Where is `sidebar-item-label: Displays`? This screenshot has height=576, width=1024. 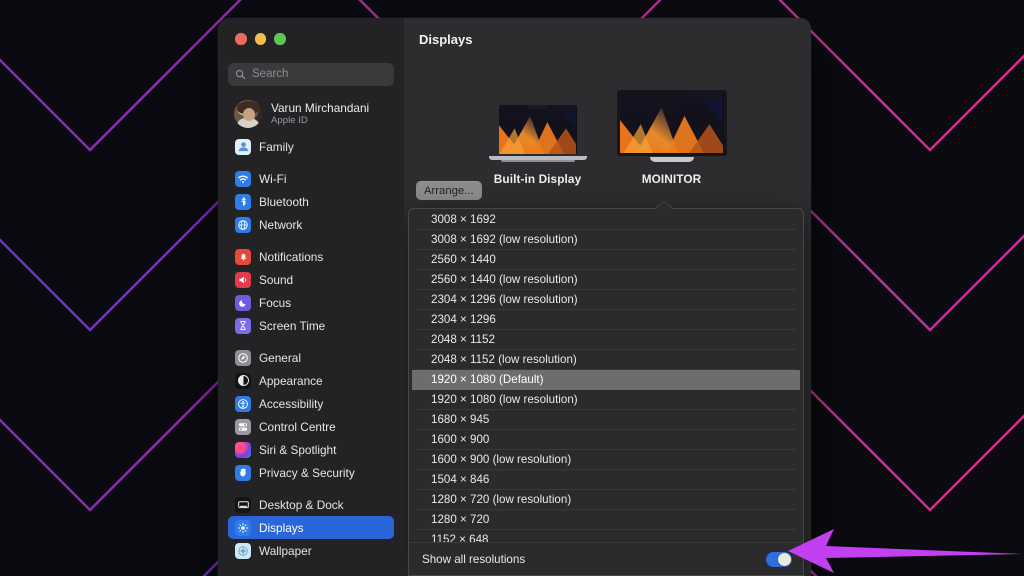
sidebar-item-label: Displays is located at coordinates (281, 527).